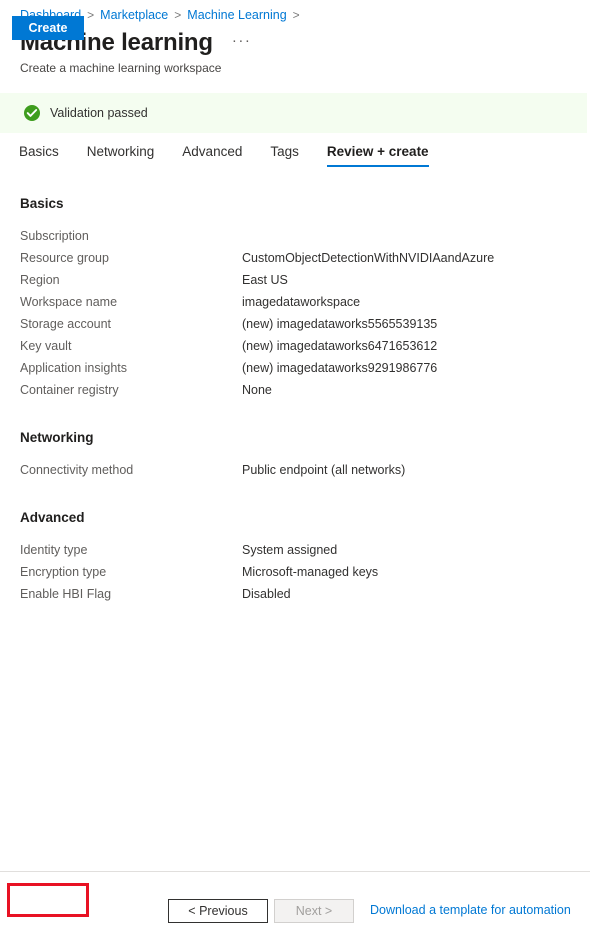 This screenshot has width=590, height=929. What do you see at coordinates (305, 594) in the screenshot?
I see `summary-row: Enable HBI Flag Disabled` at bounding box center [305, 594].